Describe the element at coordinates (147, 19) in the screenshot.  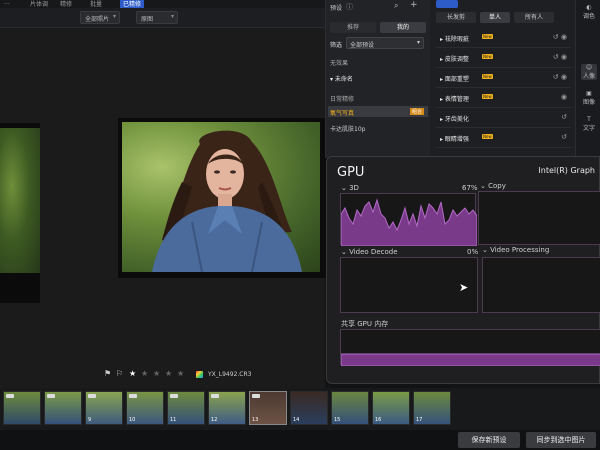
I see `view-dropdown-value: 原图` at that location.